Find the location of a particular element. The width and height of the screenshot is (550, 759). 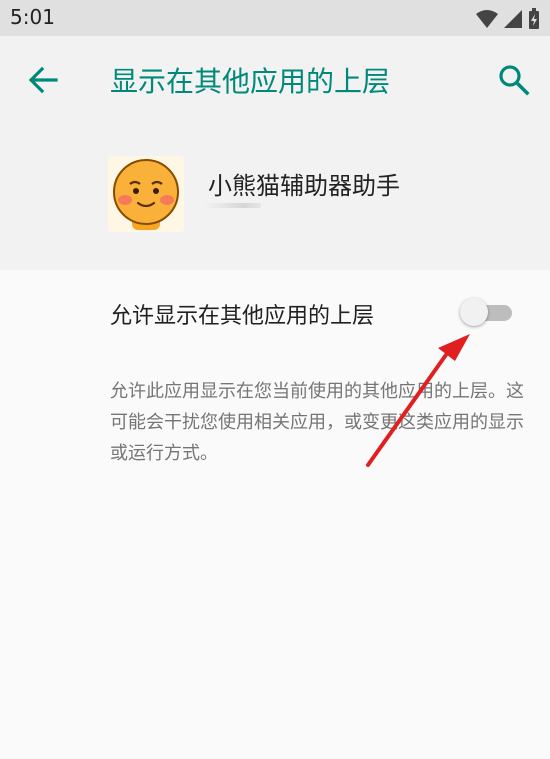

app-bar: 显示在其他应用的上层 is located at coordinates (275, 80).